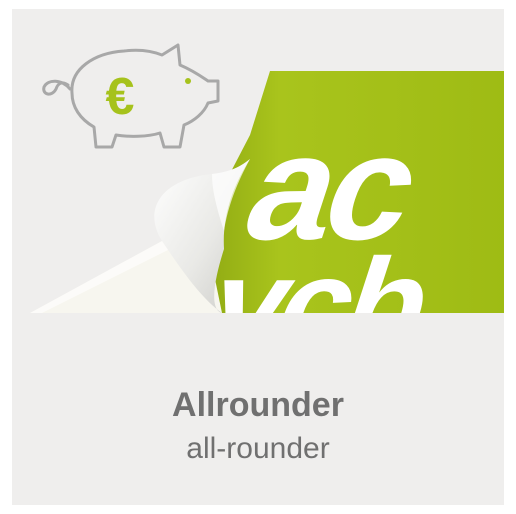 The height and width of the screenshot is (514, 516). Describe the element at coordinates (120, 97) in the screenshot. I see `euro-symbol: €` at that location.